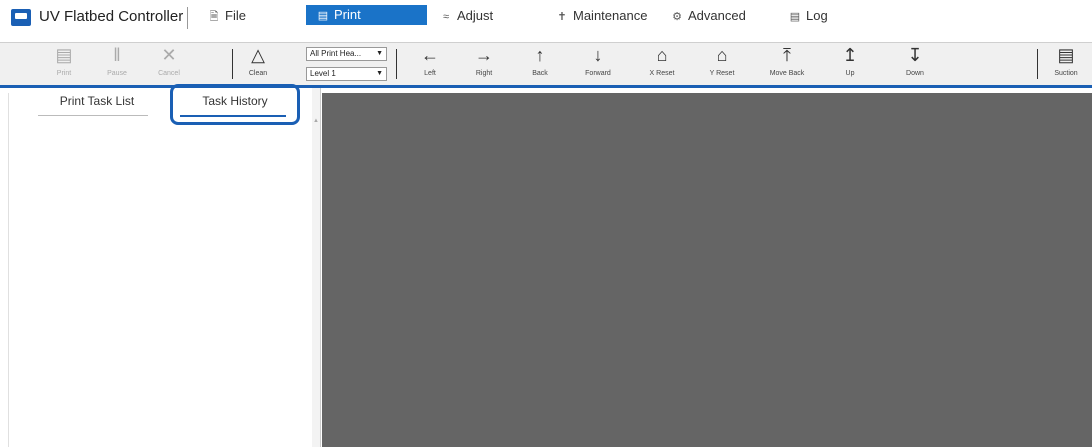 The width and height of the screenshot is (1092, 447). I want to click on clean-button: △ Clean, so click(258, 60).